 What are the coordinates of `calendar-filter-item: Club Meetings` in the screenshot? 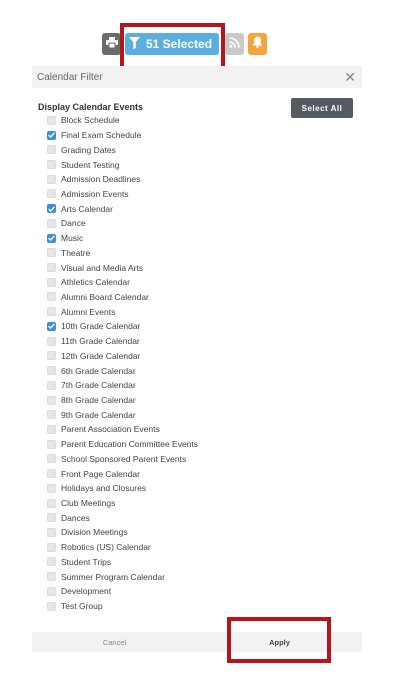 It's located at (197, 503).